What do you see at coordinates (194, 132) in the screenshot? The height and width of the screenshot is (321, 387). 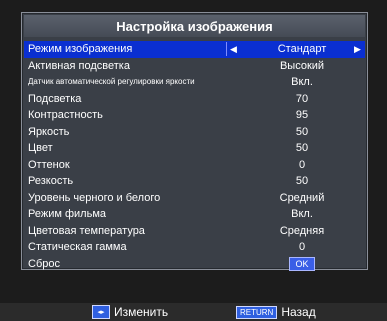 I see `menu-item-brightness: Яркость 50` at bounding box center [194, 132].